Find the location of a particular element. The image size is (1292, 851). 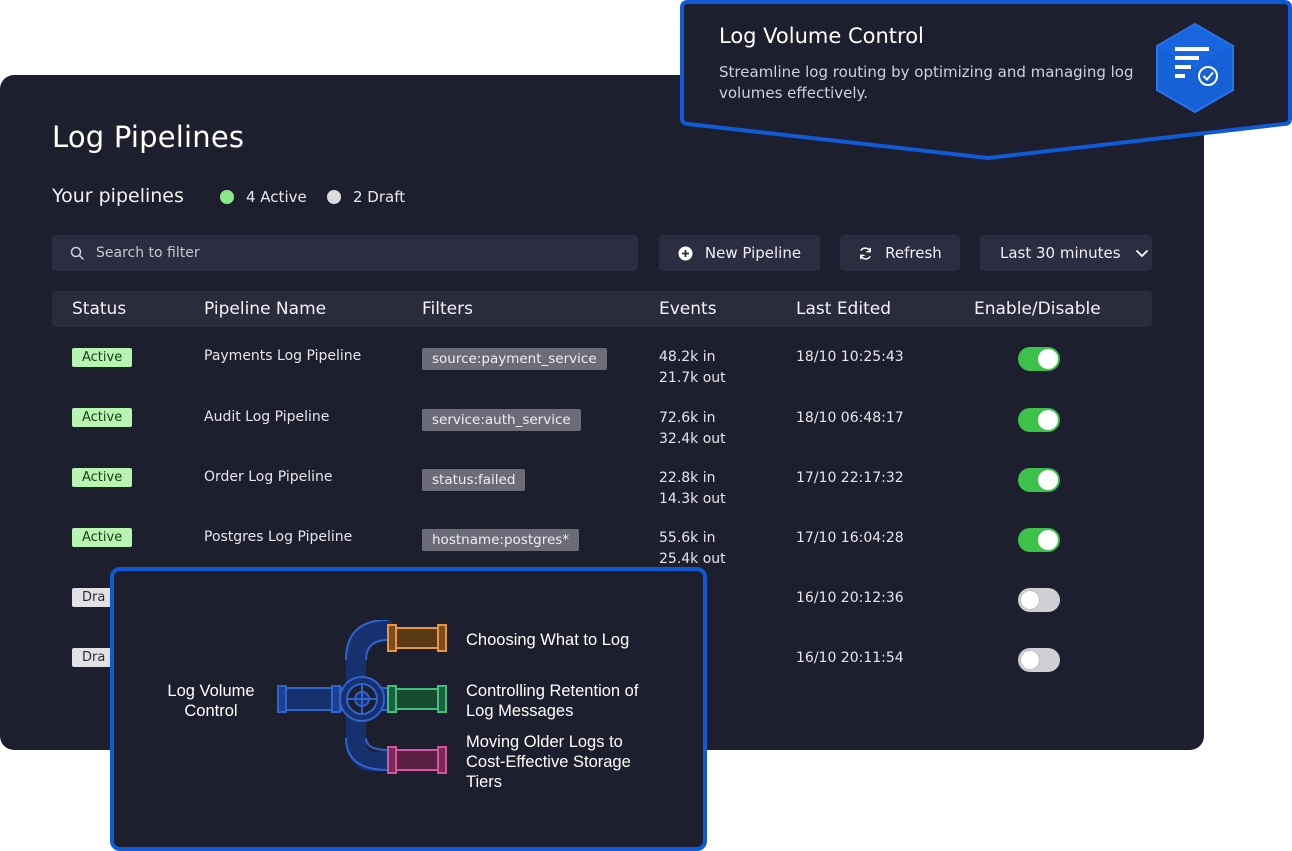

center-label-line: Log Volume is located at coordinates (211, 691).